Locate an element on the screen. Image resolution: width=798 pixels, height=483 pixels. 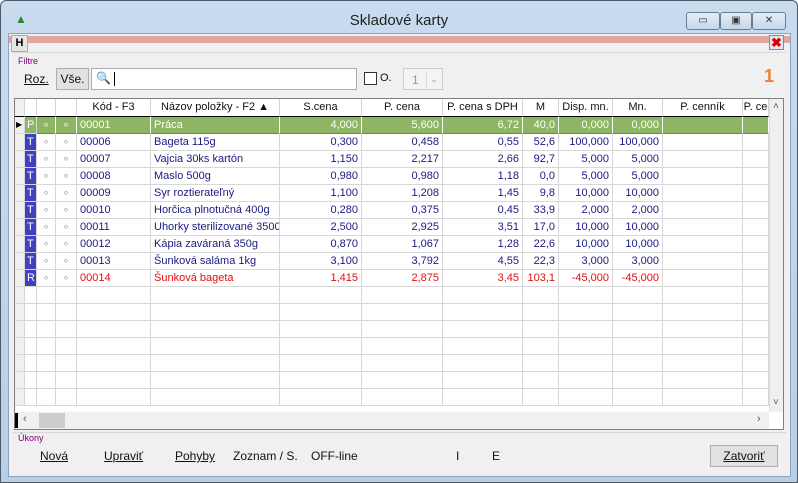
column-header-mn: Mn. is located at coordinates (638, 108).